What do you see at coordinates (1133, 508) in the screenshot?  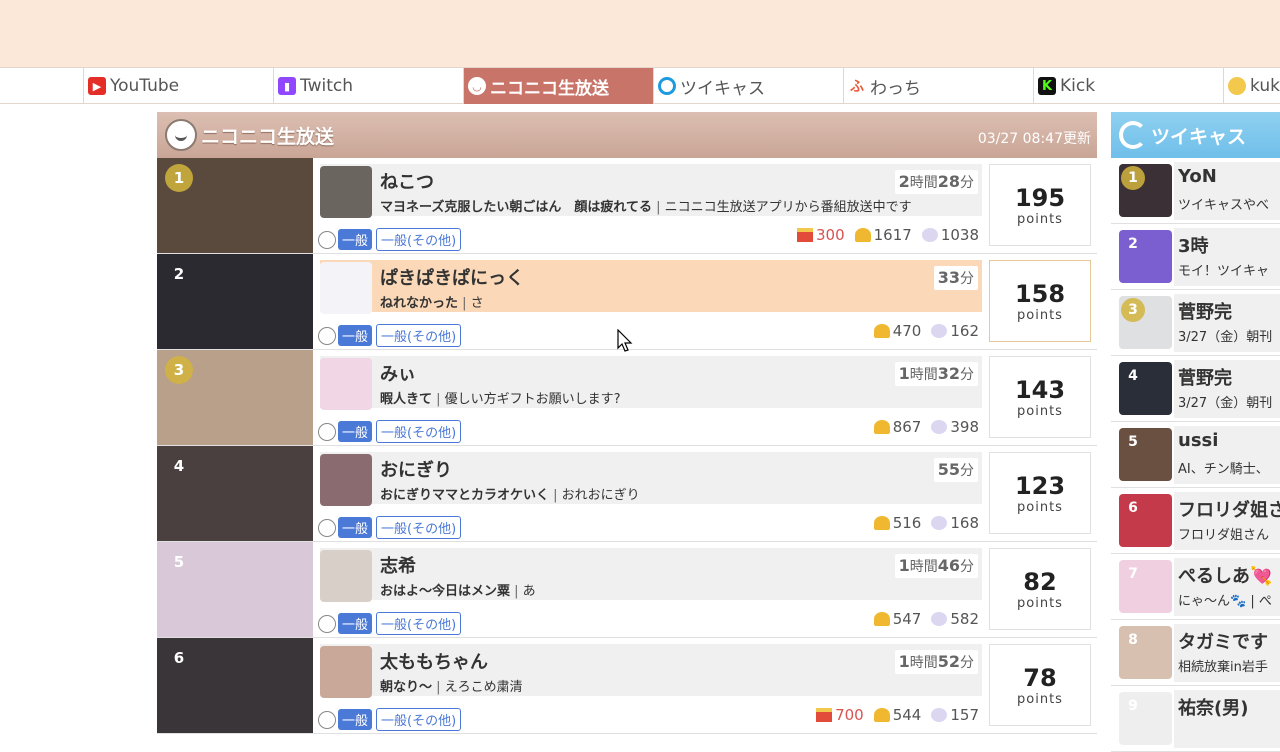 I see `side-rank-badge: 6` at bounding box center [1133, 508].